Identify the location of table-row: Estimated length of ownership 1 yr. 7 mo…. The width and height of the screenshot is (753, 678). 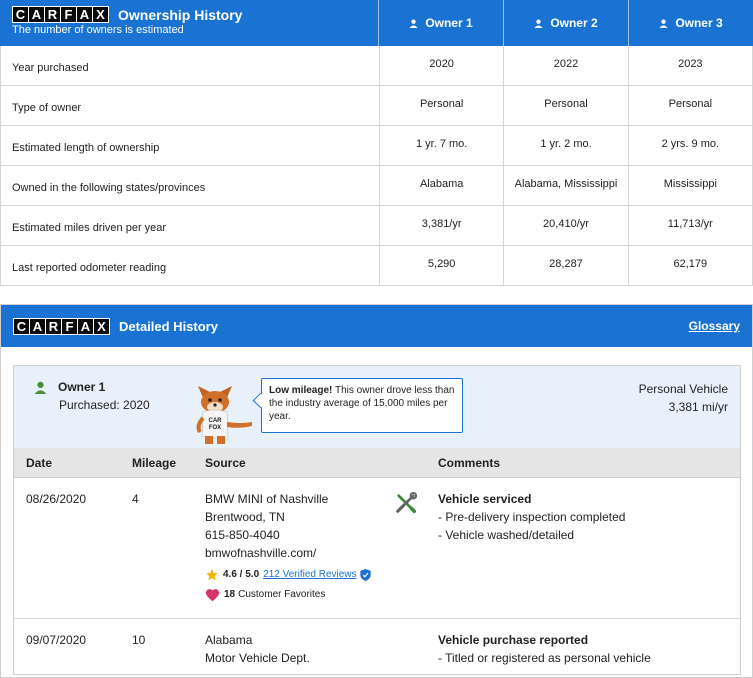
(376, 146).